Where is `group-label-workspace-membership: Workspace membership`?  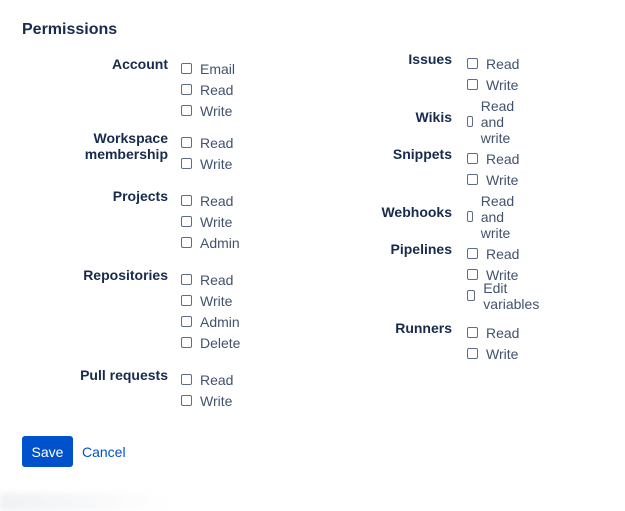 group-label-workspace-membership: Workspace membership is located at coordinates (84, 146).